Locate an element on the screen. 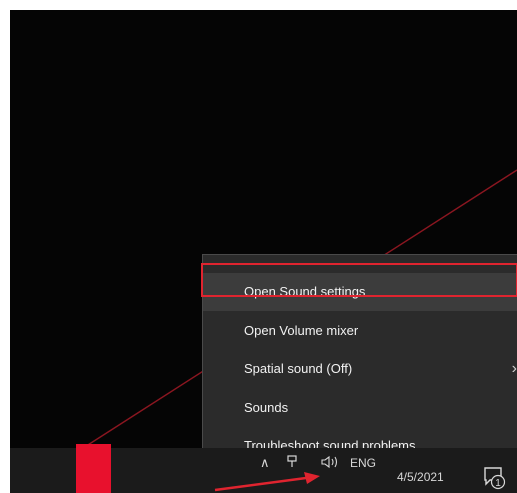 The width and height of the screenshot is (517, 493). notification-icon: 1 is located at coordinates (495, 478).